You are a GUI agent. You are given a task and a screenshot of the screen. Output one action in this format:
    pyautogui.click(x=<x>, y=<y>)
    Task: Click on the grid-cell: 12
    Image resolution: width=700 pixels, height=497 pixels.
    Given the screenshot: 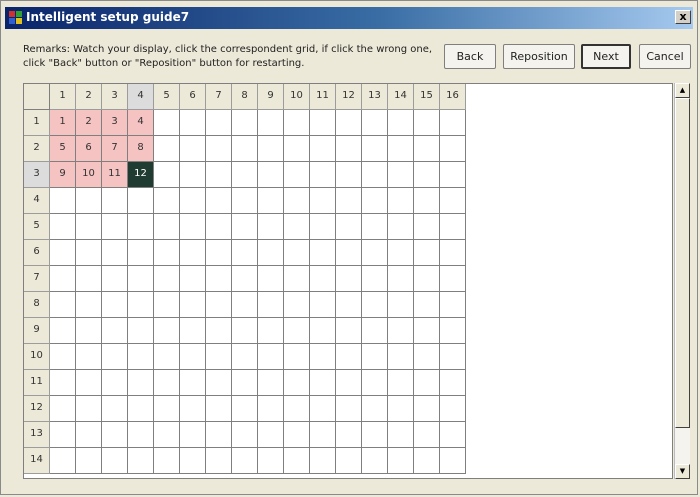 What is the action you would take?
    pyautogui.click(x=141, y=175)
    